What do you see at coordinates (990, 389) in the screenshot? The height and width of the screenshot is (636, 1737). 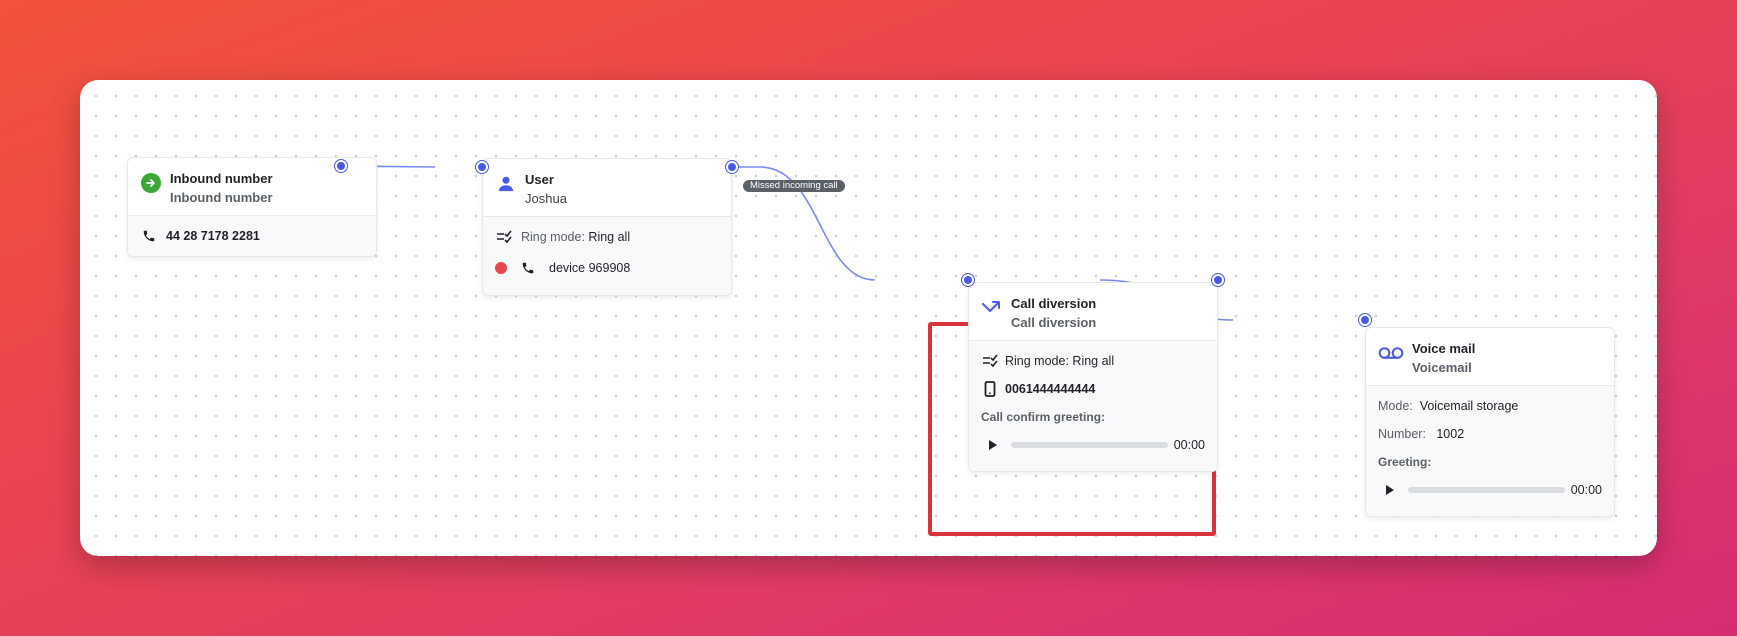 I see `mobile-phone-icon` at bounding box center [990, 389].